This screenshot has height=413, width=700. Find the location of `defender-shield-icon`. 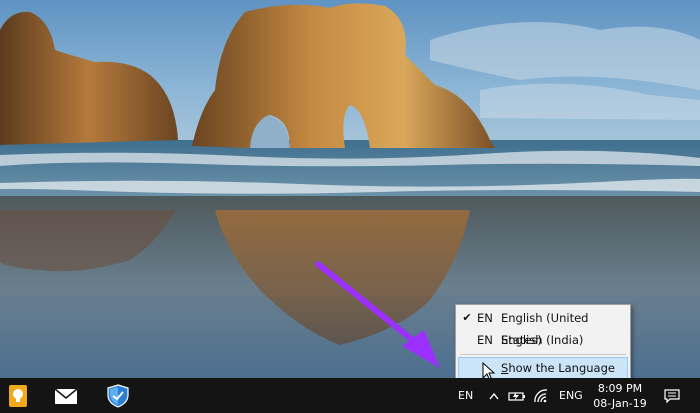

defender-shield-icon is located at coordinates (118, 395).